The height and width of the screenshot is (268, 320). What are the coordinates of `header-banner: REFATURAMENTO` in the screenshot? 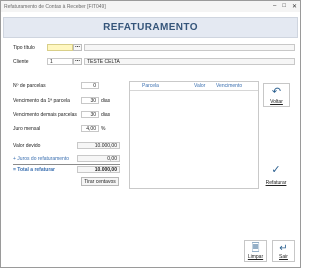 It's located at (150, 27).